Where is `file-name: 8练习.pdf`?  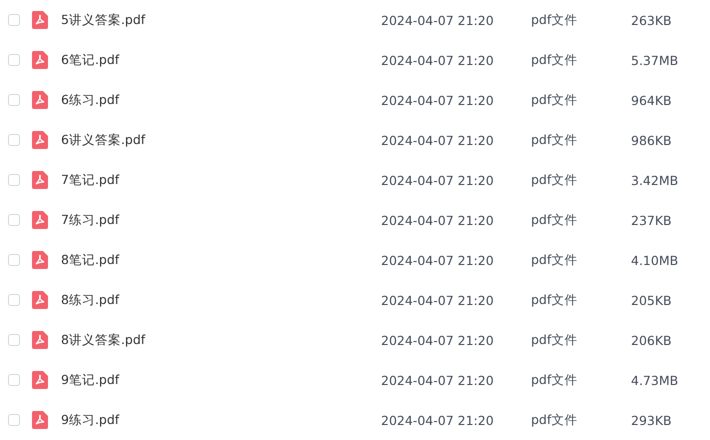 file-name: 8练习.pdf is located at coordinates (221, 300).